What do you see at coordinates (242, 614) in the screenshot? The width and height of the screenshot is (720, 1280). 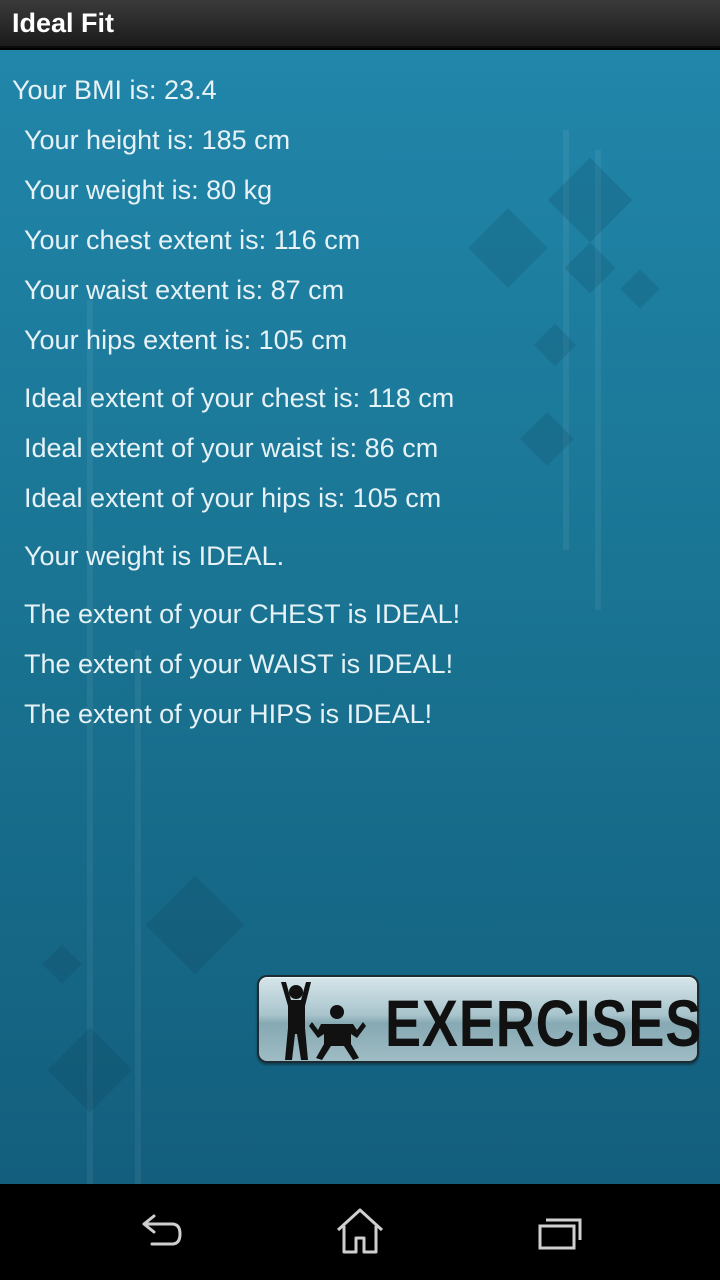 I see `chest-verdict-text: The extent of your CHEST is IDEAL!` at bounding box center [242, 614].